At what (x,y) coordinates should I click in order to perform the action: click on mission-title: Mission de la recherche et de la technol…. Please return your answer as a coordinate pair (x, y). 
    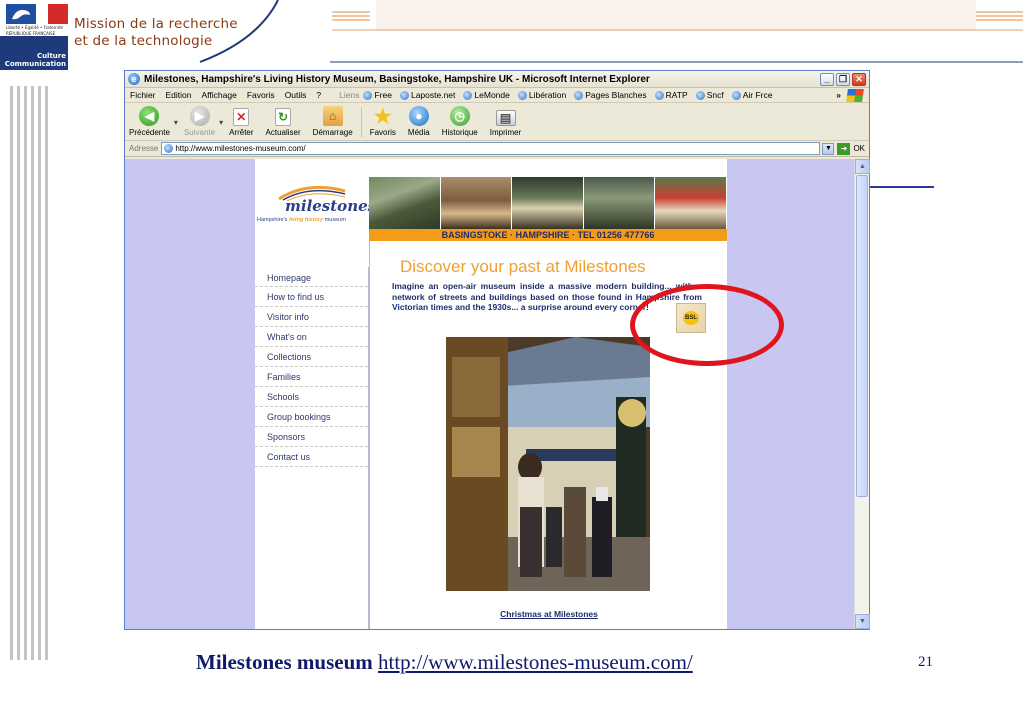
    Looking at the image, I should click on (156, 33).